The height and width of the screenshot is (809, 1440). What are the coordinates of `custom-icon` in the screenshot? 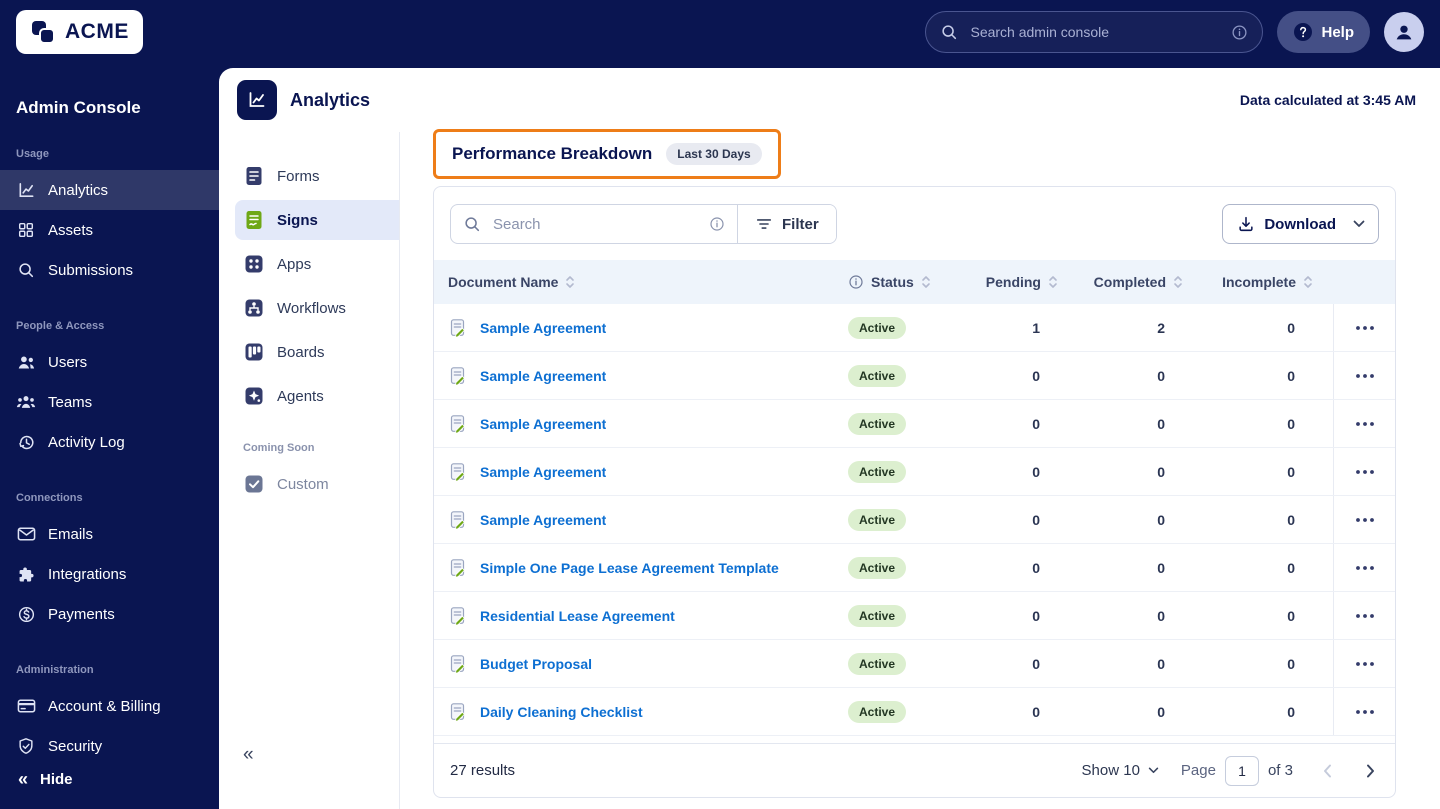 It's located at (254, 484).